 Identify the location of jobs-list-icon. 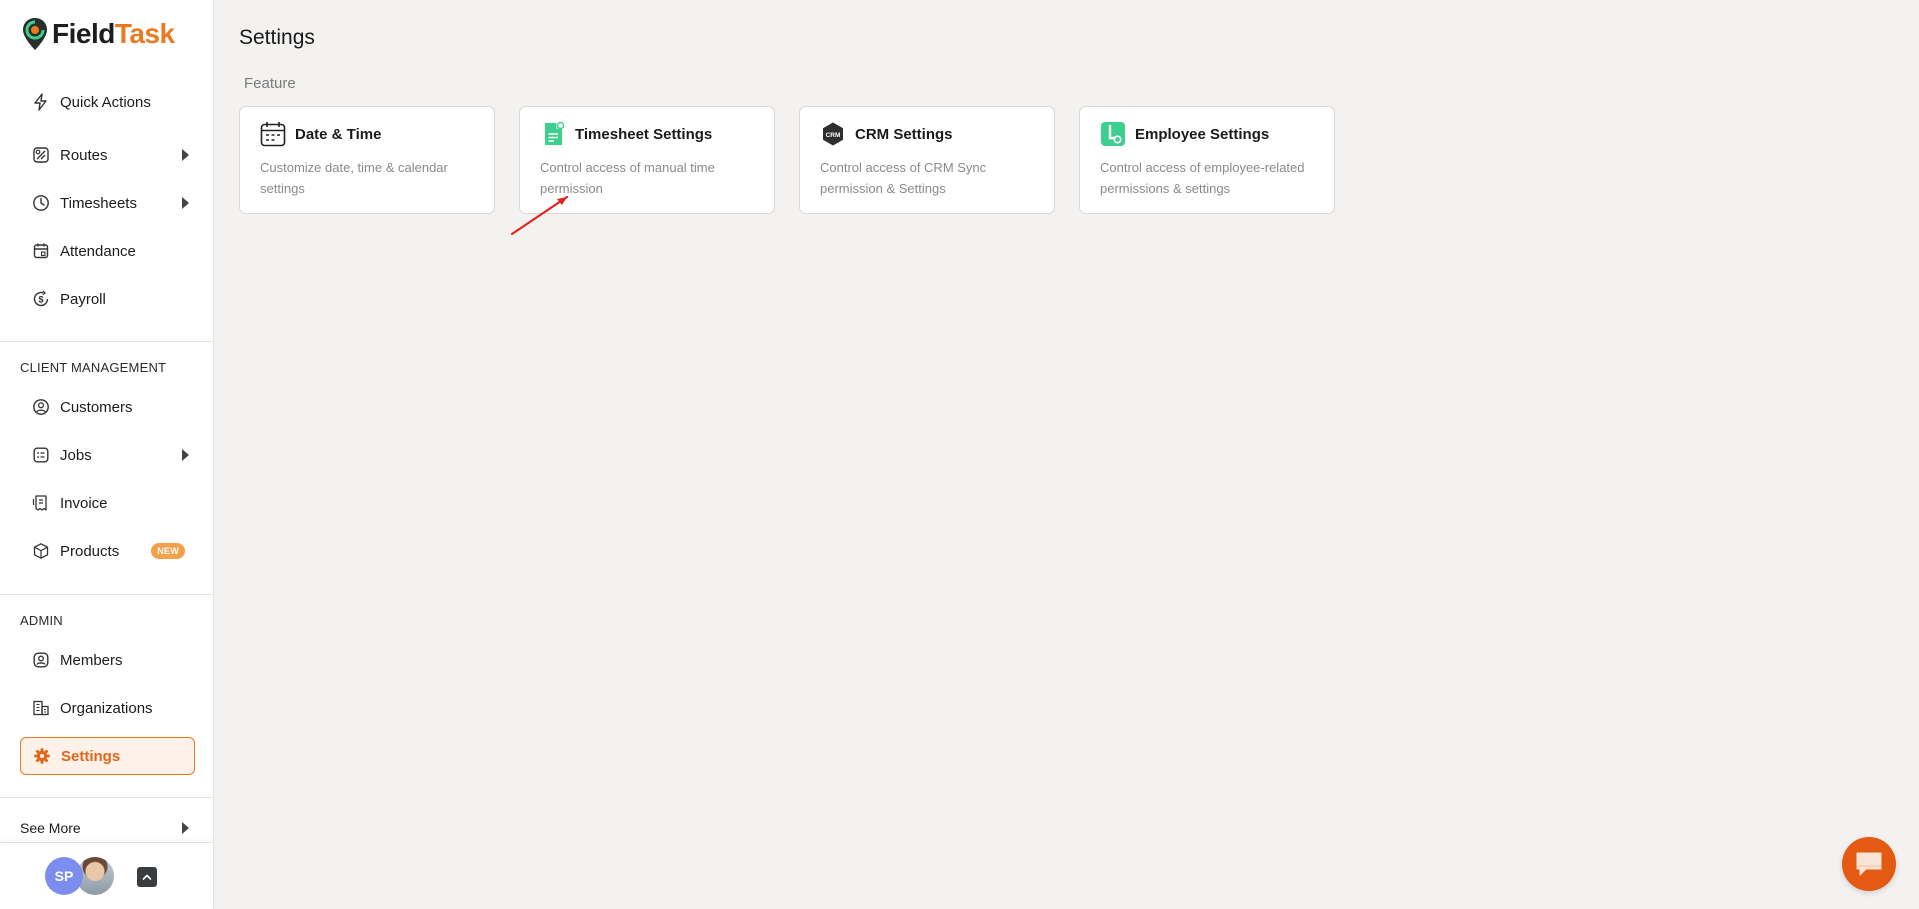
(41, 455).